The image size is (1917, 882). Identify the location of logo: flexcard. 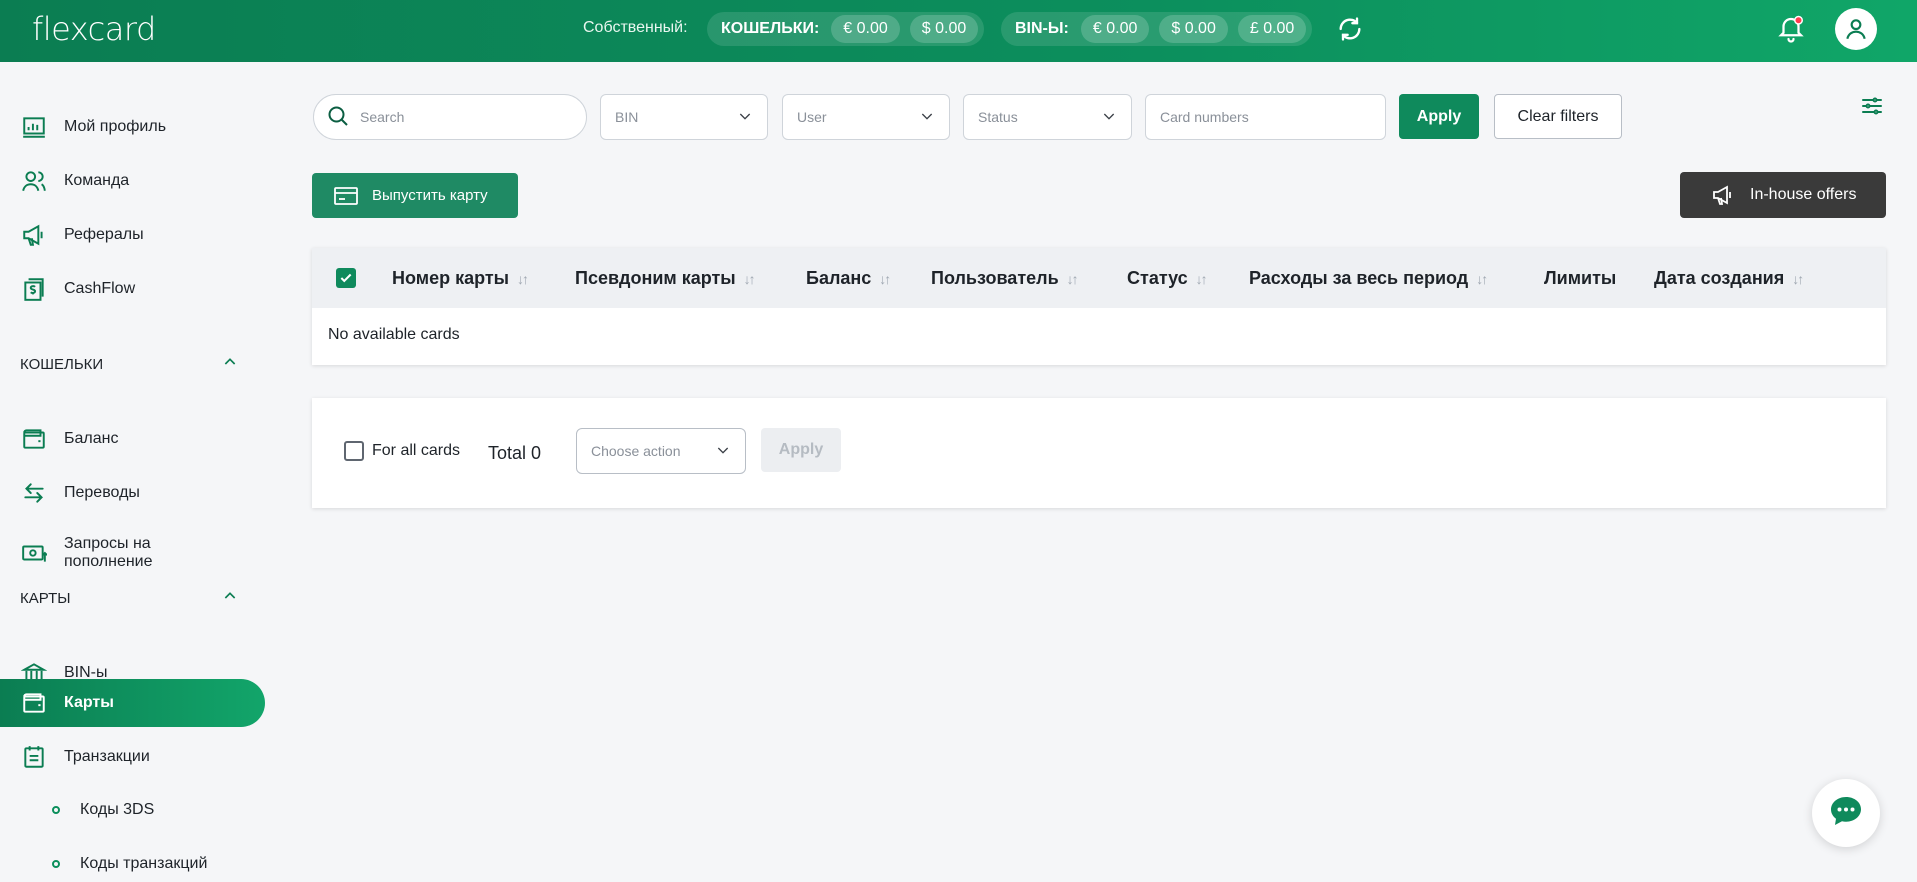
(94, 29).